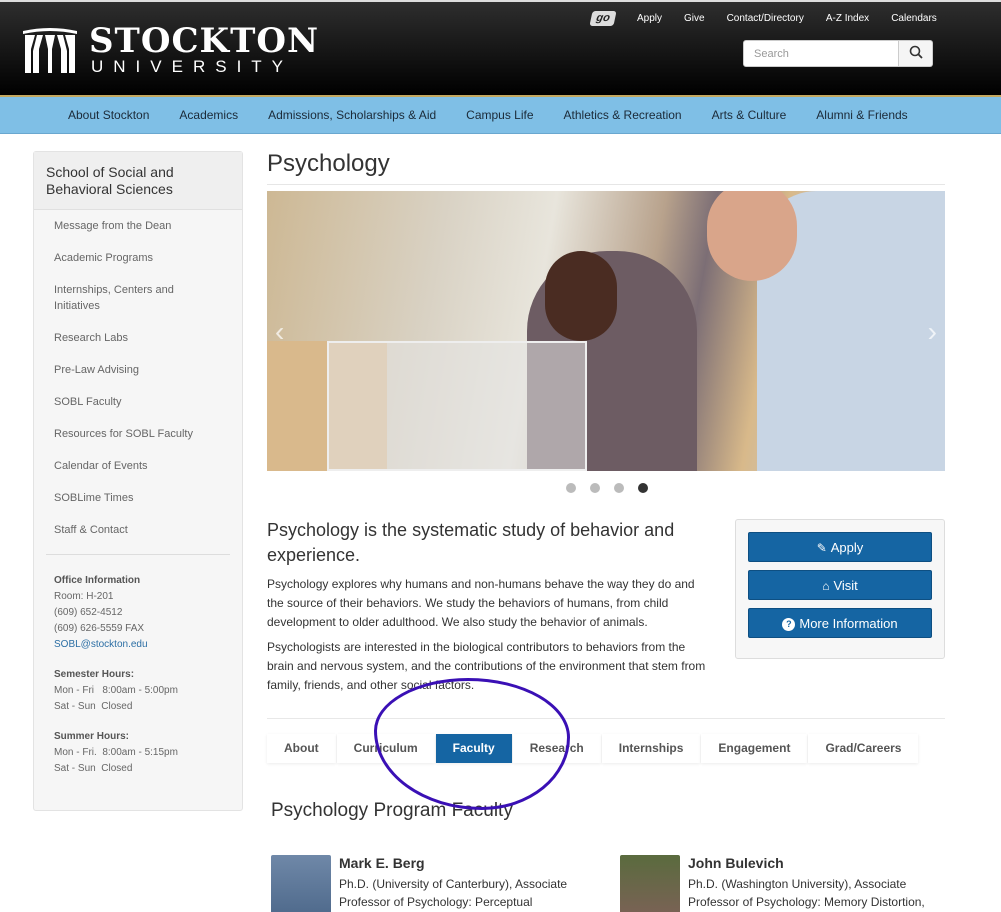  What do you see at coordinates (651, 748) in the screenshot?
I see `tab-internships: Internships` at bounding box center [651, 748].